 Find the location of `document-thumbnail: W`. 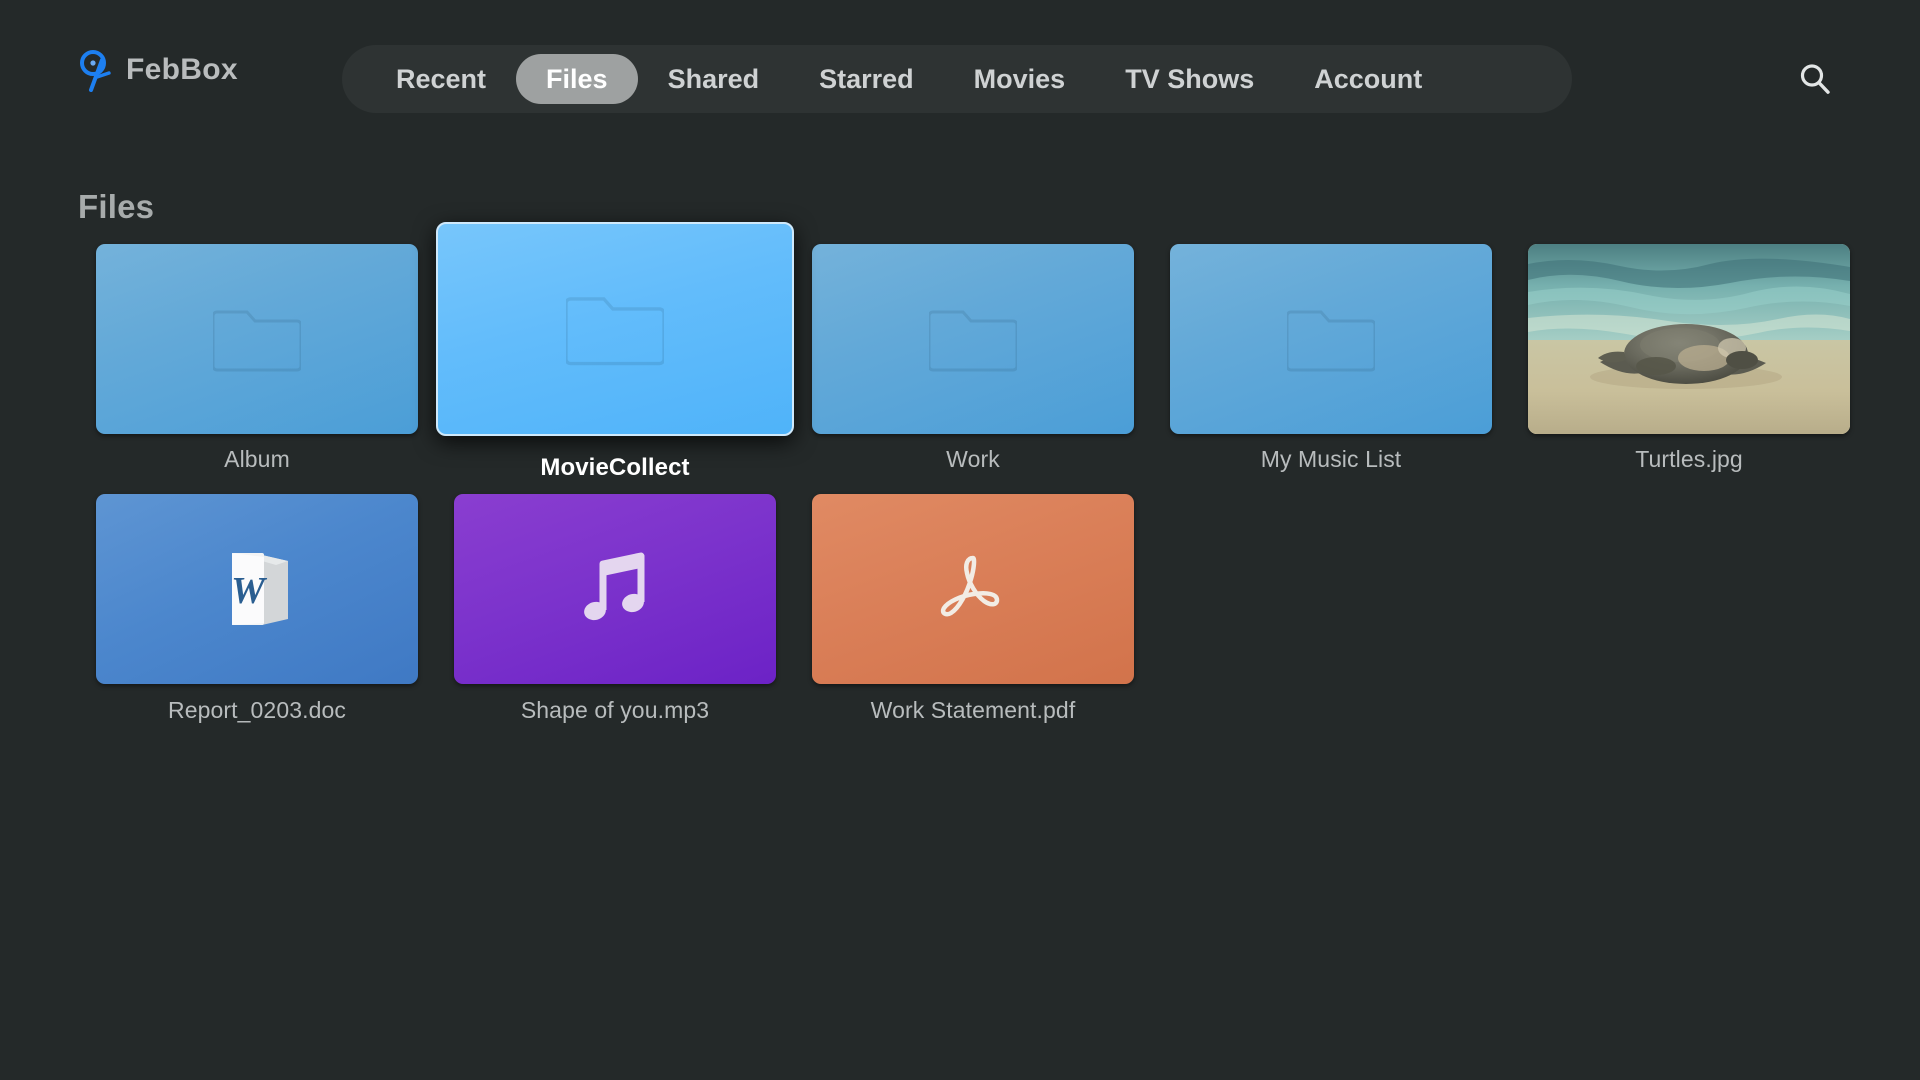

document-thumbnail: W is located at coordinates (257, 589).